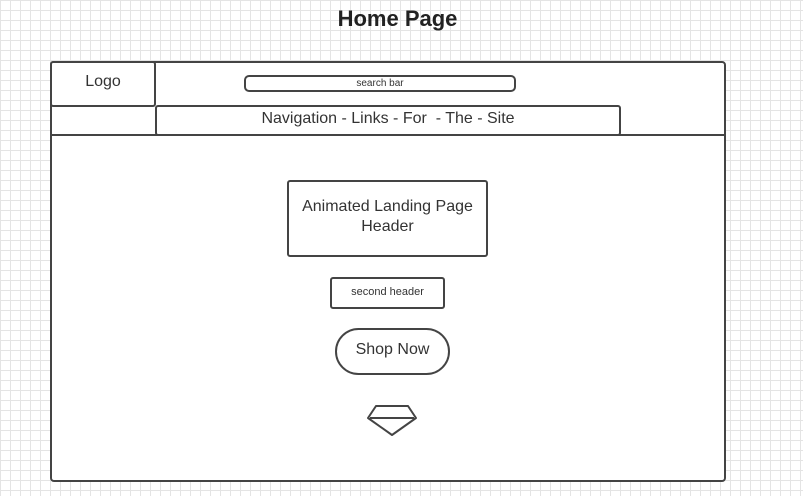  Describe the element at coordinates (103, 84) in the screenshot. I see `logo: Logo` at that location.